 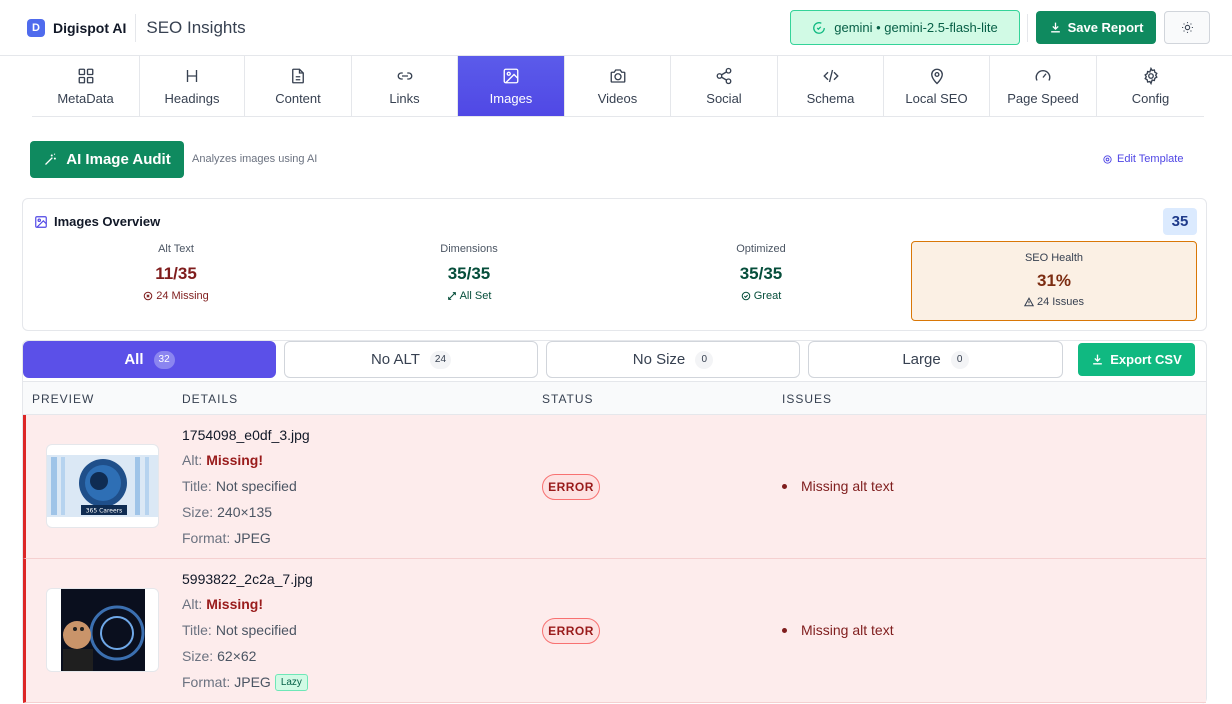 What do you see at coordinates (807, 399) in the screenshot?
I see `column-header-issues: ISSUES` at bounding box center [807, 399].